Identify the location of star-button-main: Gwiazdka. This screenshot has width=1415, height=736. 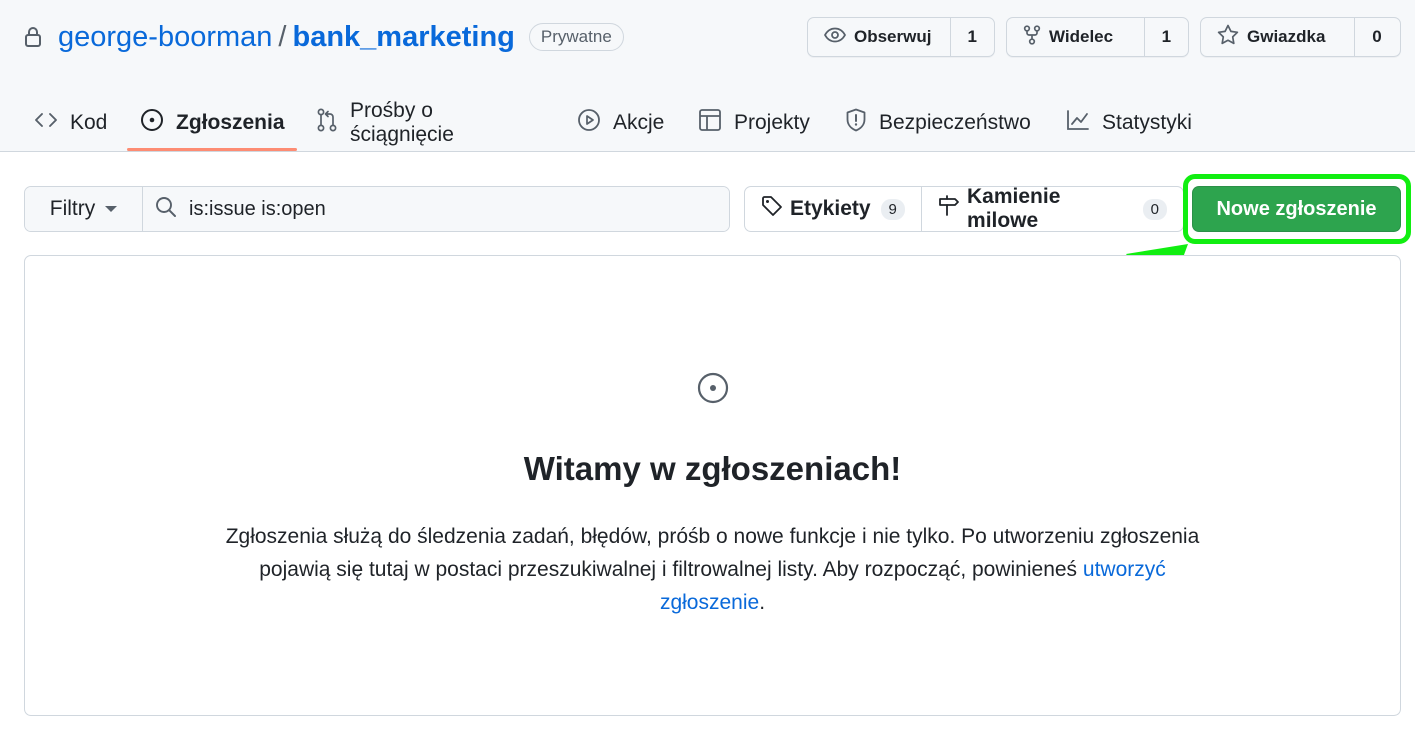
(1278, 37).